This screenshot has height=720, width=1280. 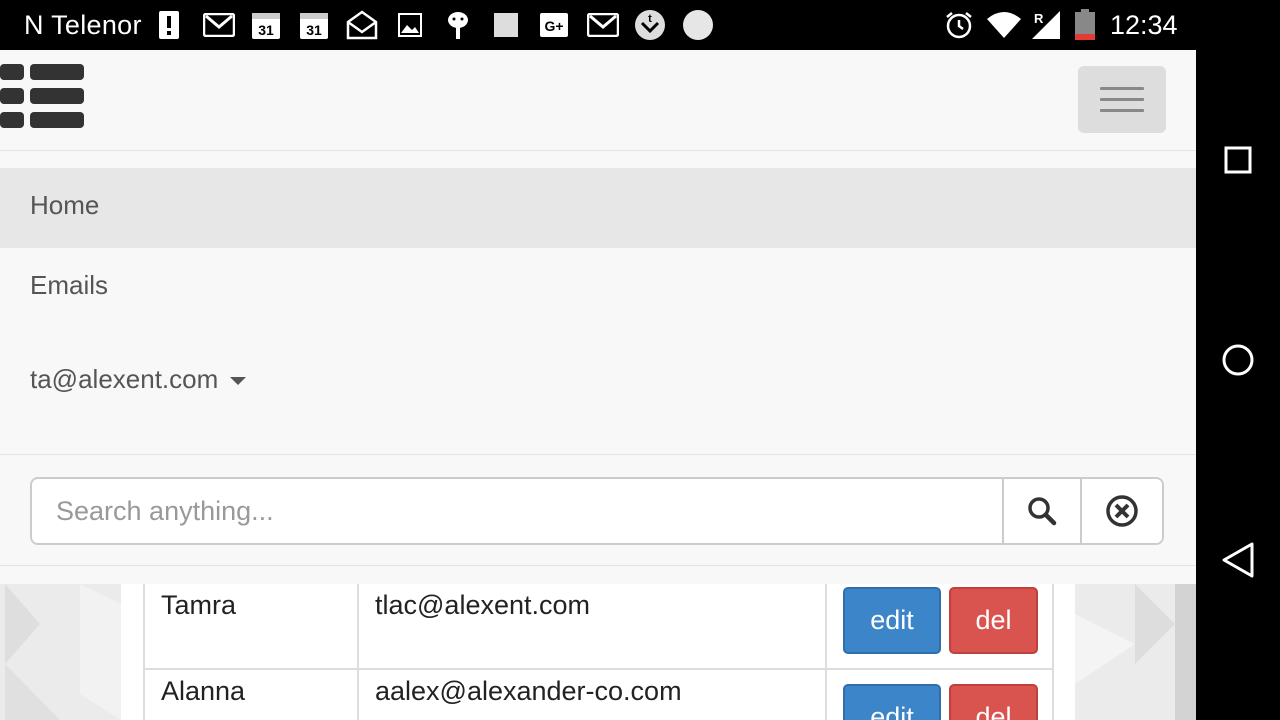 What do you see at coordinates (650, 19) in the screenshot?
I see `svg-text: t` at bounding box center [650, 19].